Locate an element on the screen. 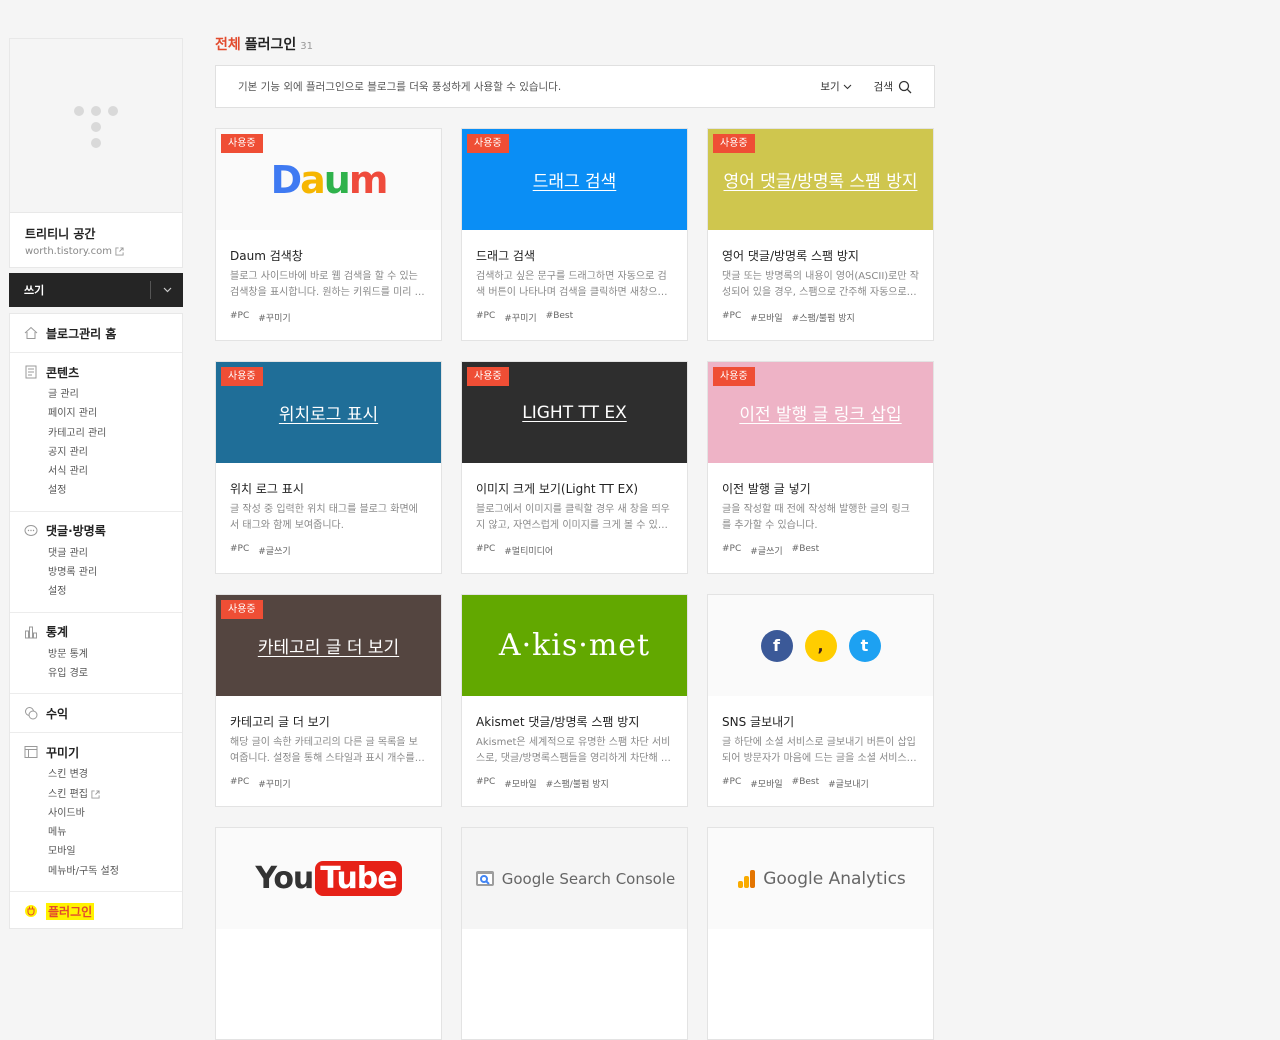 The image size is (1280, 1040). menu-item-pages: 페이지 관리 is located at coordinates (115, 413).